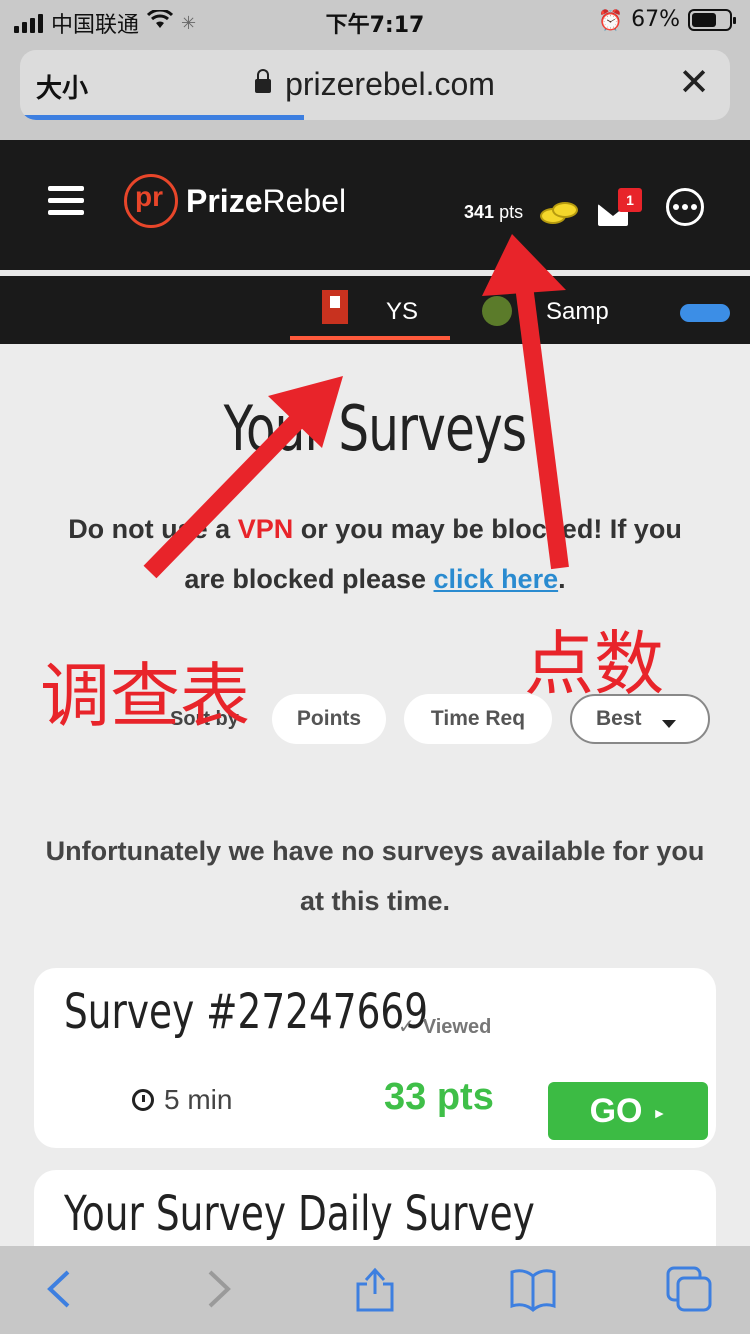 The image size is (750, 1334). I want to click on logo-mark: pr, so click(151, 201).